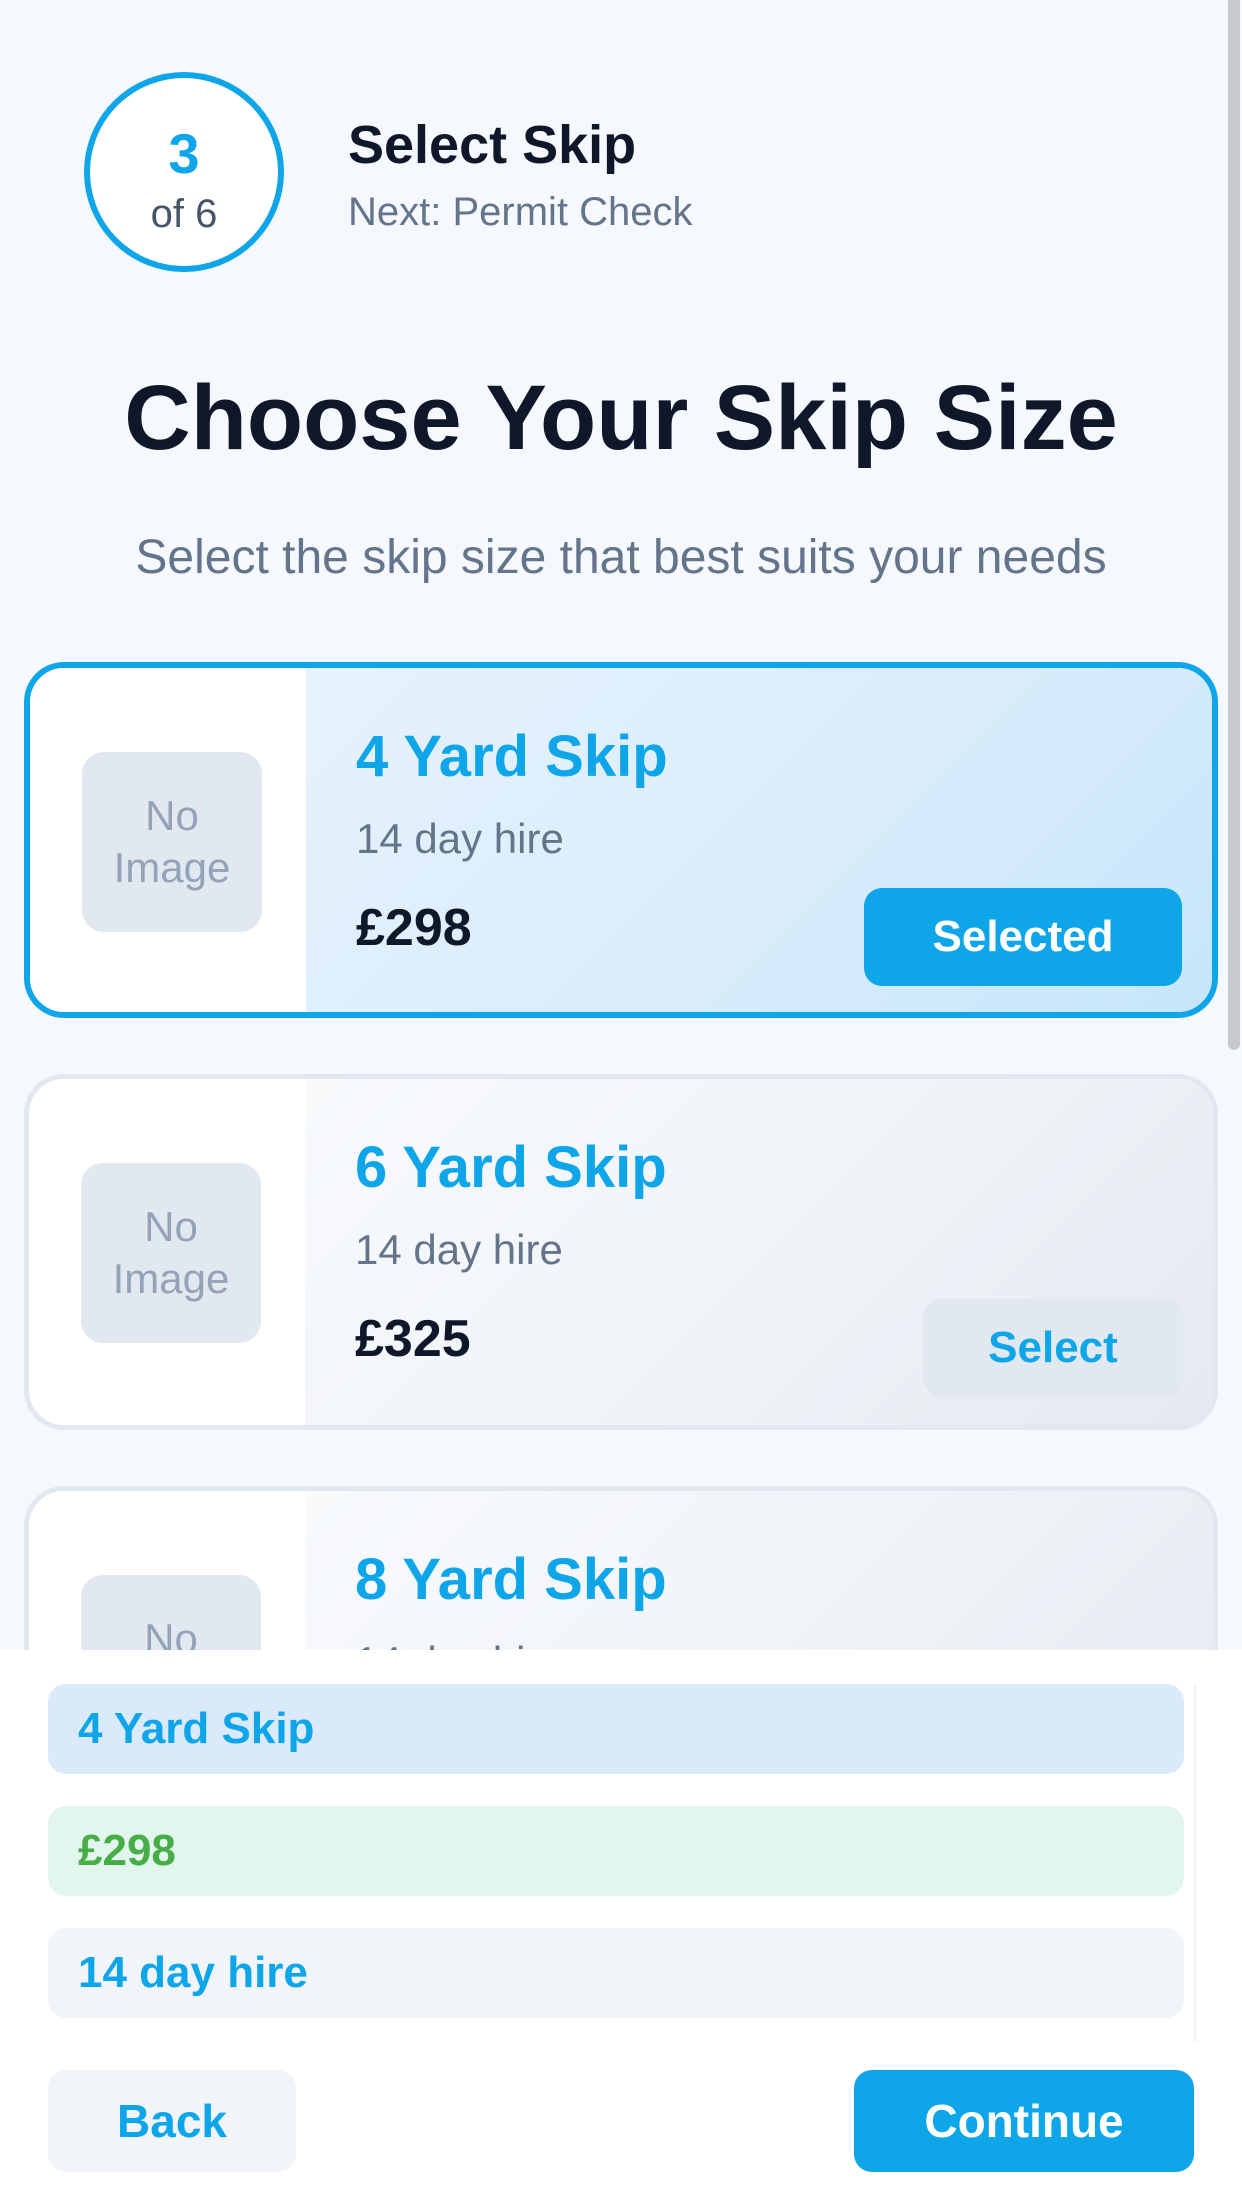  I want to click on continue-button: Continue, so click(1024, 2121).